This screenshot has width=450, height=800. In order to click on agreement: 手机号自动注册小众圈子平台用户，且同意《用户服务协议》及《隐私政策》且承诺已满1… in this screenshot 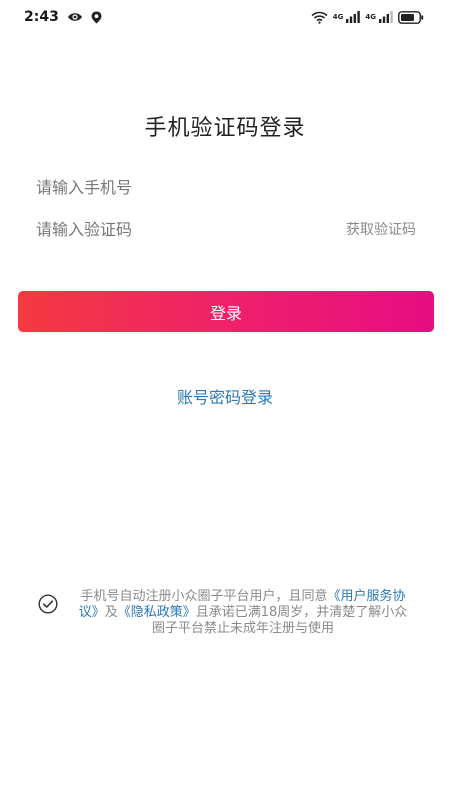, I will do `click(228, 613)`.